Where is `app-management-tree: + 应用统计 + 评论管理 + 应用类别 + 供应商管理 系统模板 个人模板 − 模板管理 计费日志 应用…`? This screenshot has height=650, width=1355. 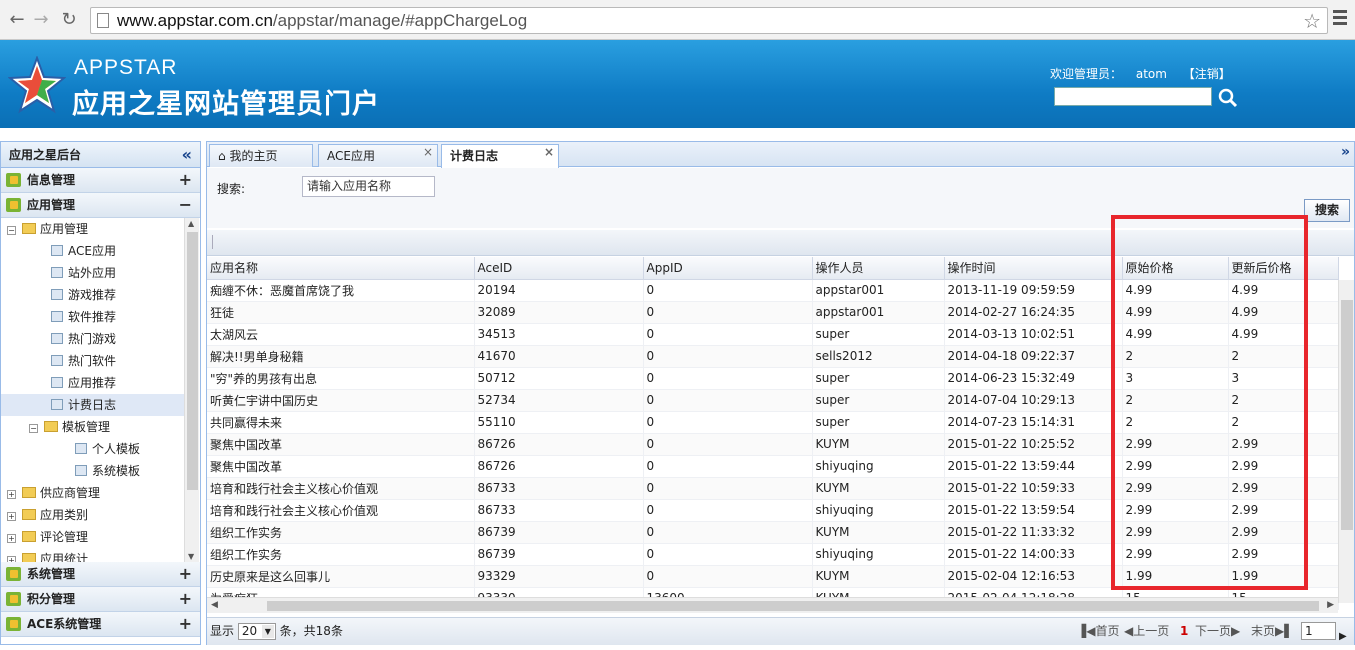 app-management-tree: + 应用统计 + 评论管理 + 应用类别 + 供应商管理 系统模板 个人模板 − 模板管理 计费日志 应用… is located at coordinates (100, 390).